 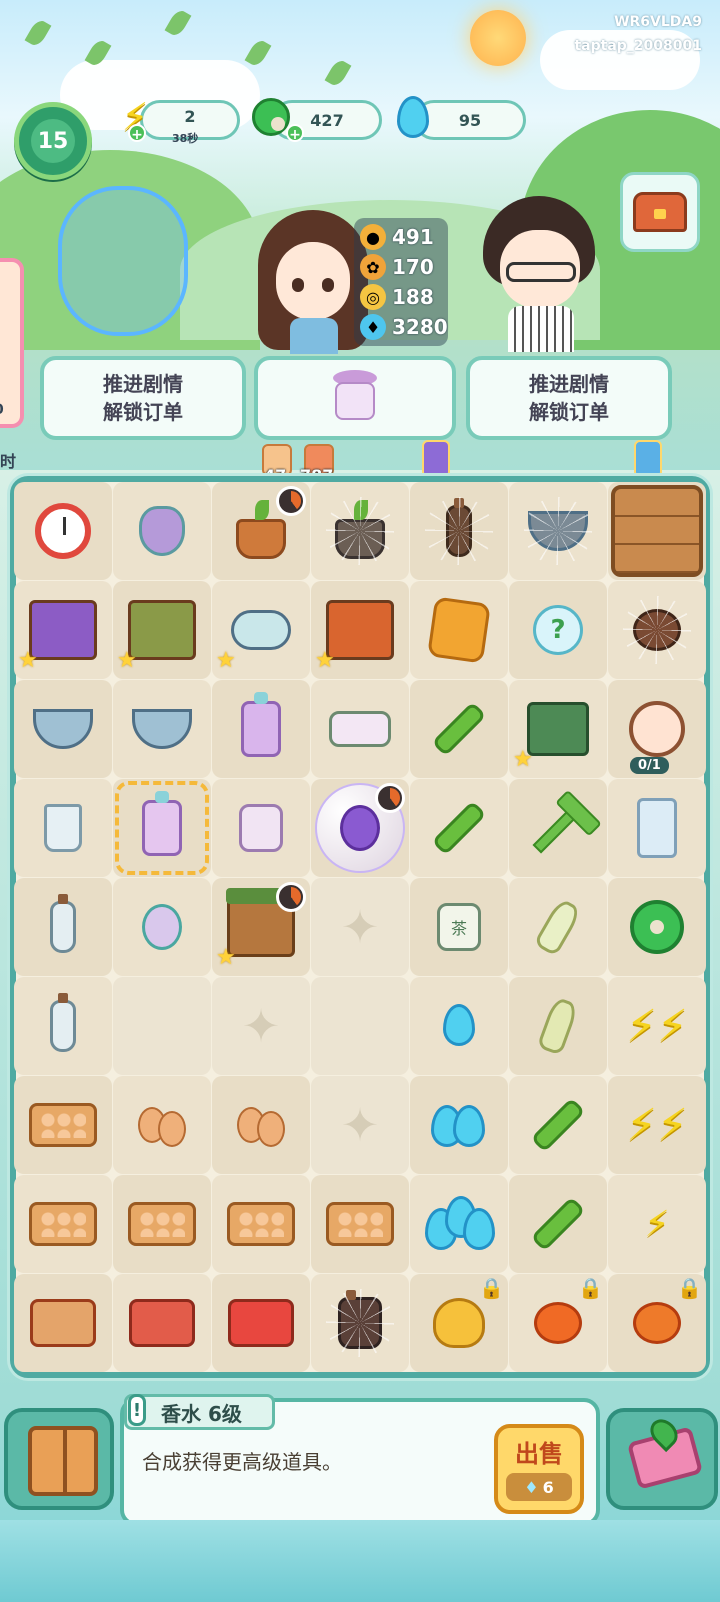 I want to click on info-exclamation-icon: !, so click(x=137, y=1410).